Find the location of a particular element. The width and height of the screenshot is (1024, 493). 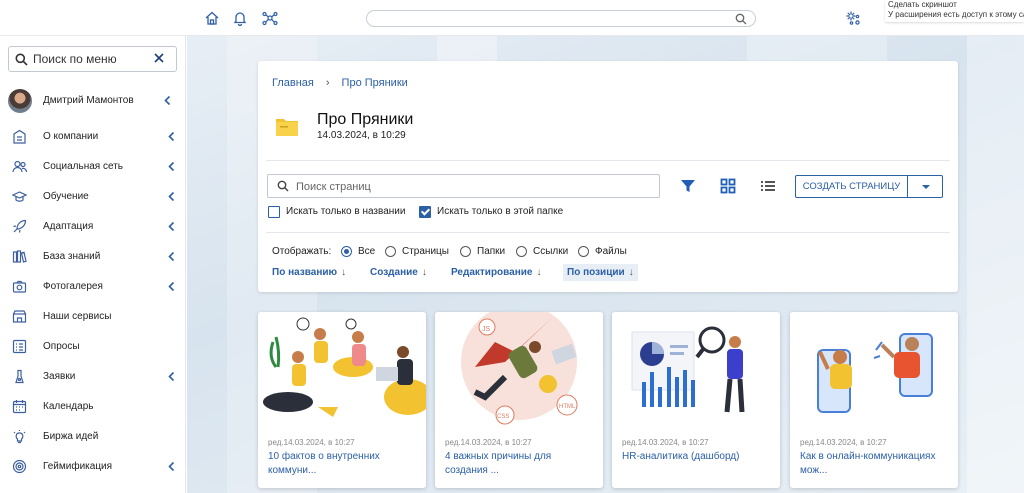

menu-search-input is located at coordinates (93, 59).